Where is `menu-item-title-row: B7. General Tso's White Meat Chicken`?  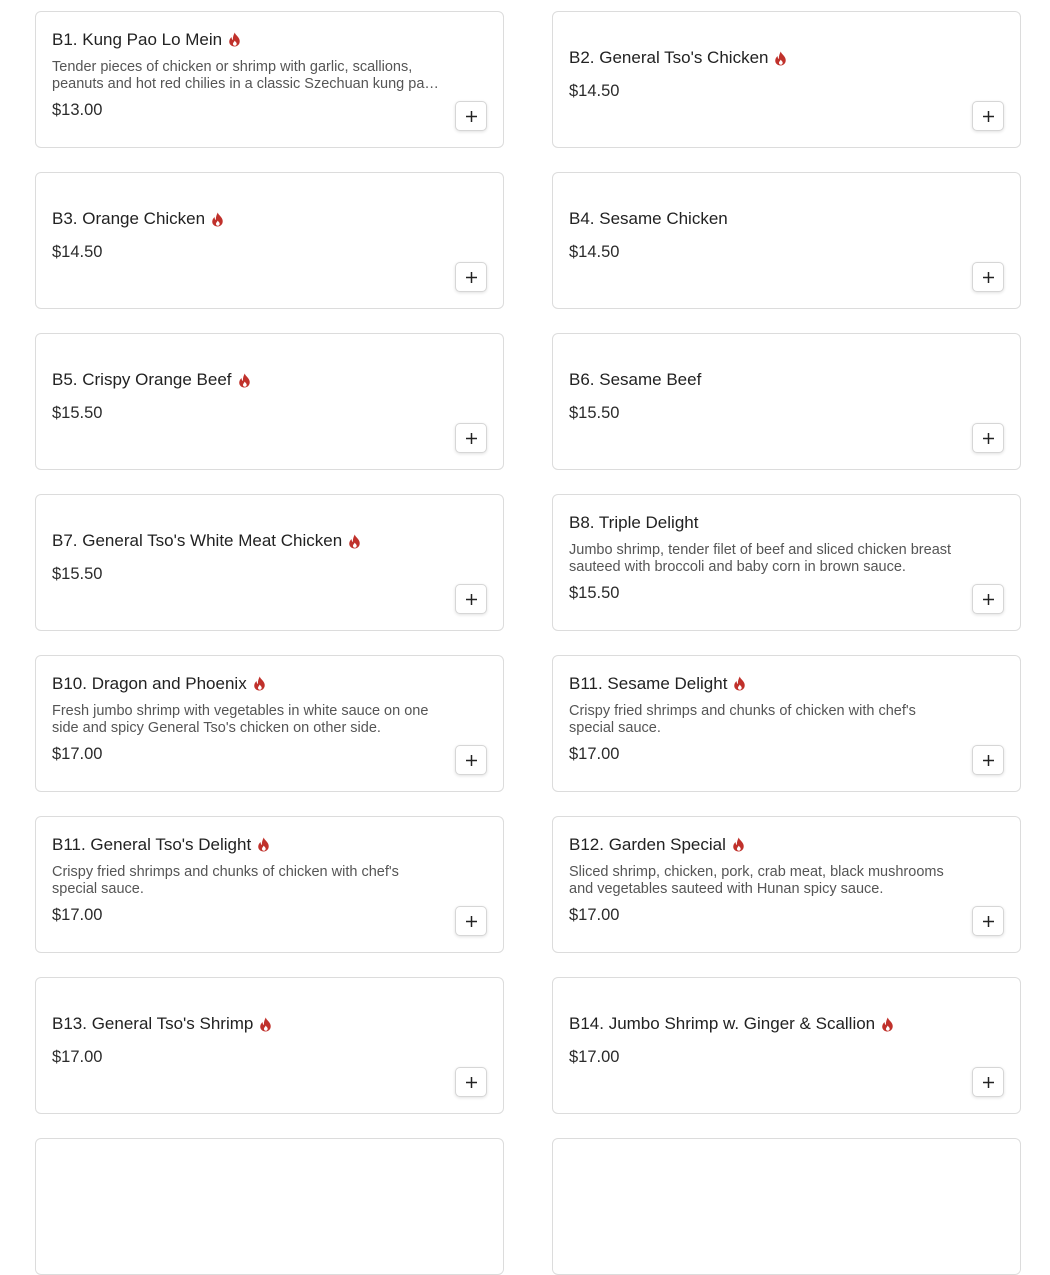 menu-item-title-row: B7. General Tso's White Meat Chicken is located at coordinates (247, 541).